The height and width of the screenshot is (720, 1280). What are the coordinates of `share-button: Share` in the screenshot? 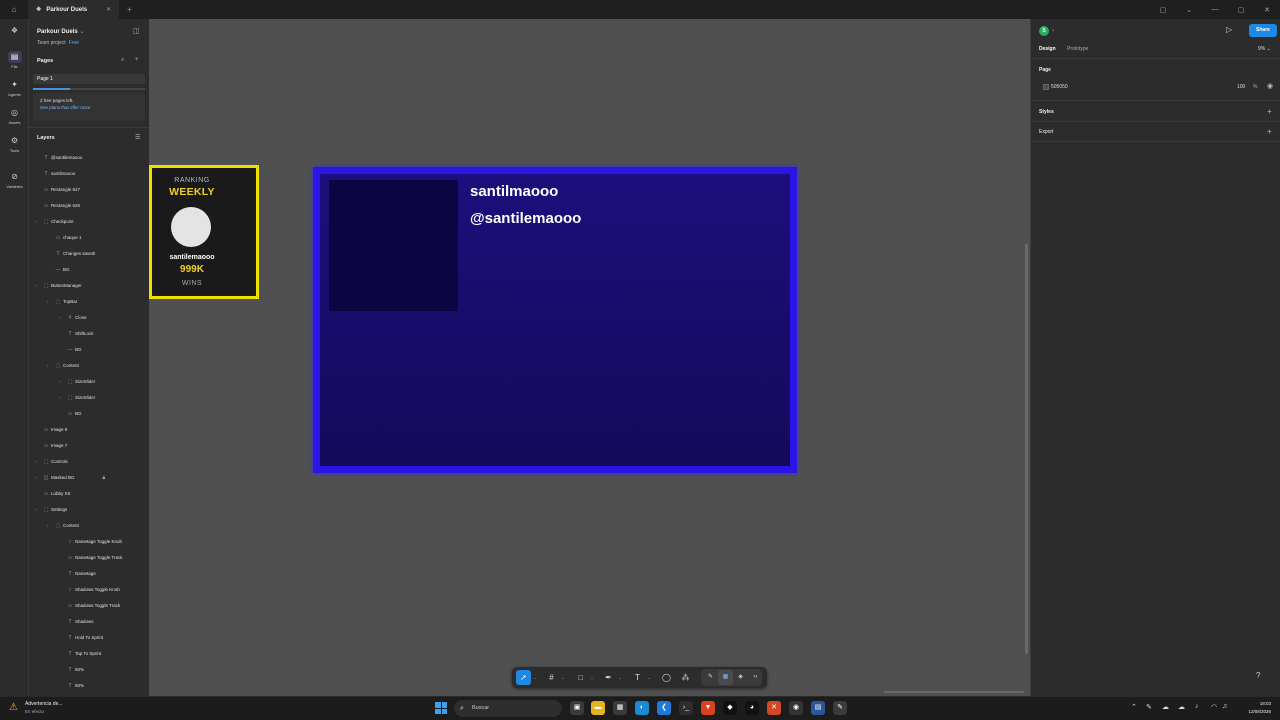 It's located at (1263, 30).